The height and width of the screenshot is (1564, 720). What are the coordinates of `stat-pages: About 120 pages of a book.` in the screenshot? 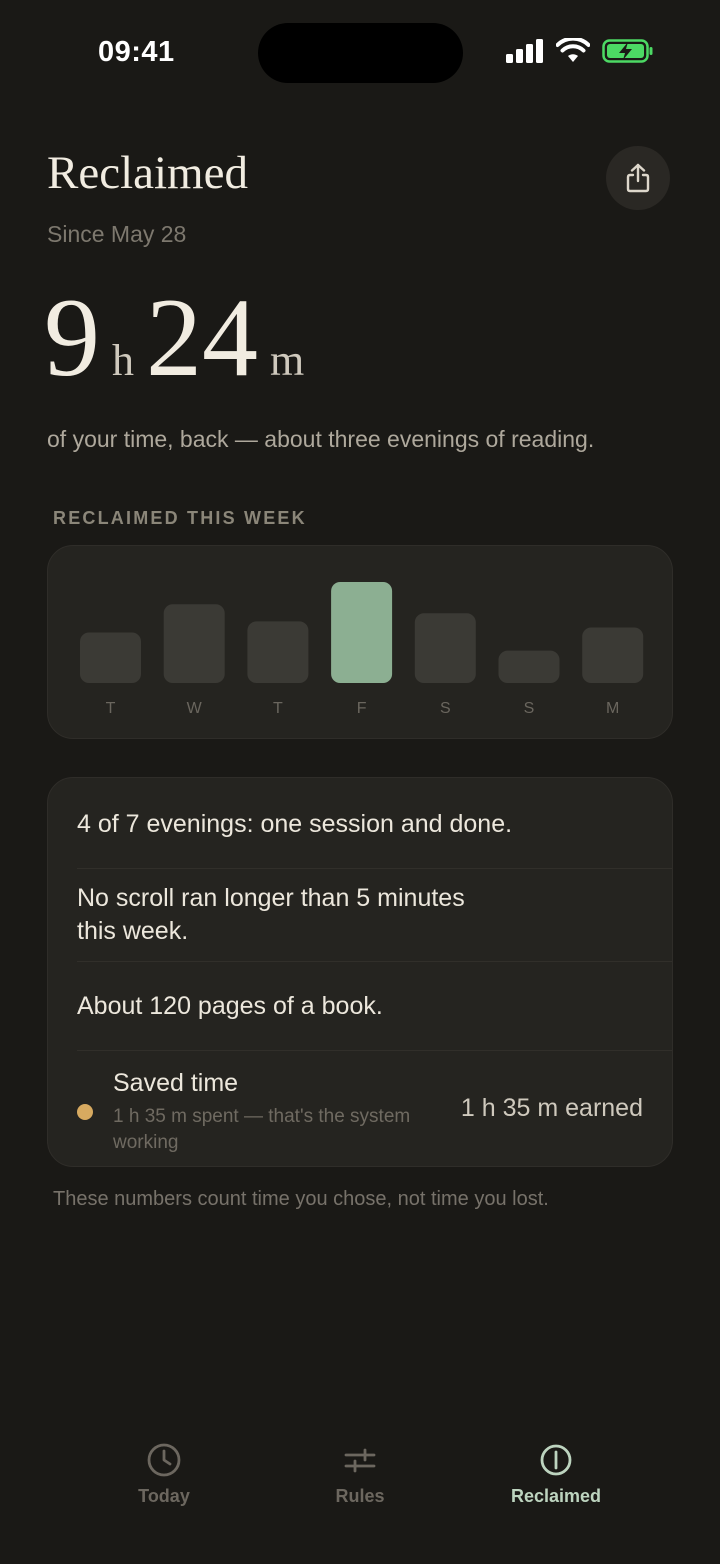 It's located at (230, 1006).